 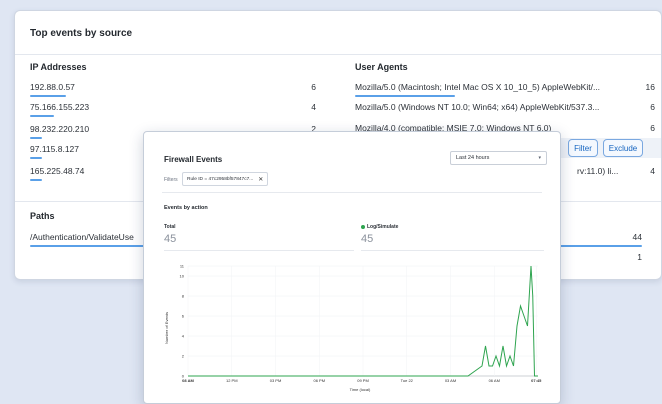 I want to click on user-agents-header: User Agents, so click(x=381, y=67).